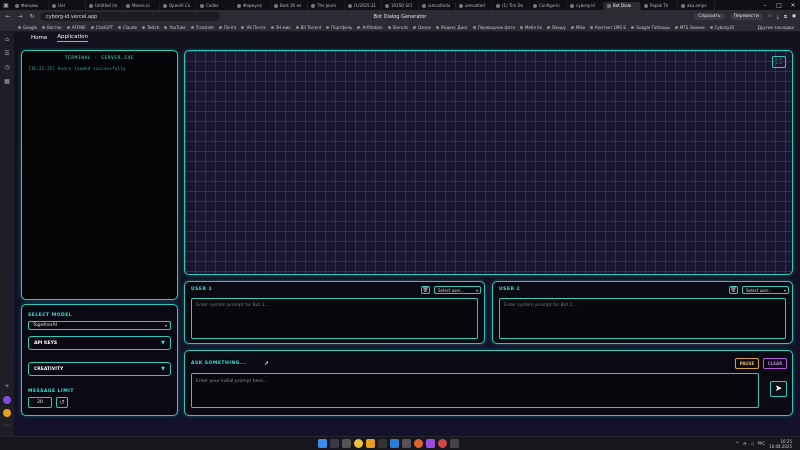 The image size is (800, 450). Describe the element at coordinates (585, 5) in the screenshot. I see `browser-tab: cyborg-id` at that location.